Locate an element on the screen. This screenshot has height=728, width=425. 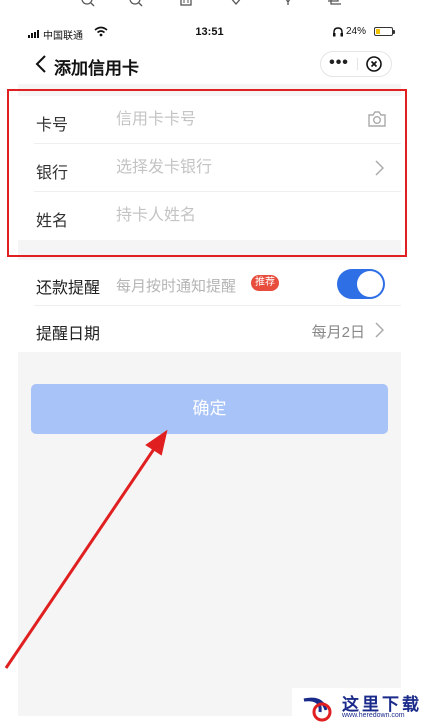
reminder-label: 还款提醒 is located at coordinates (68, 288).